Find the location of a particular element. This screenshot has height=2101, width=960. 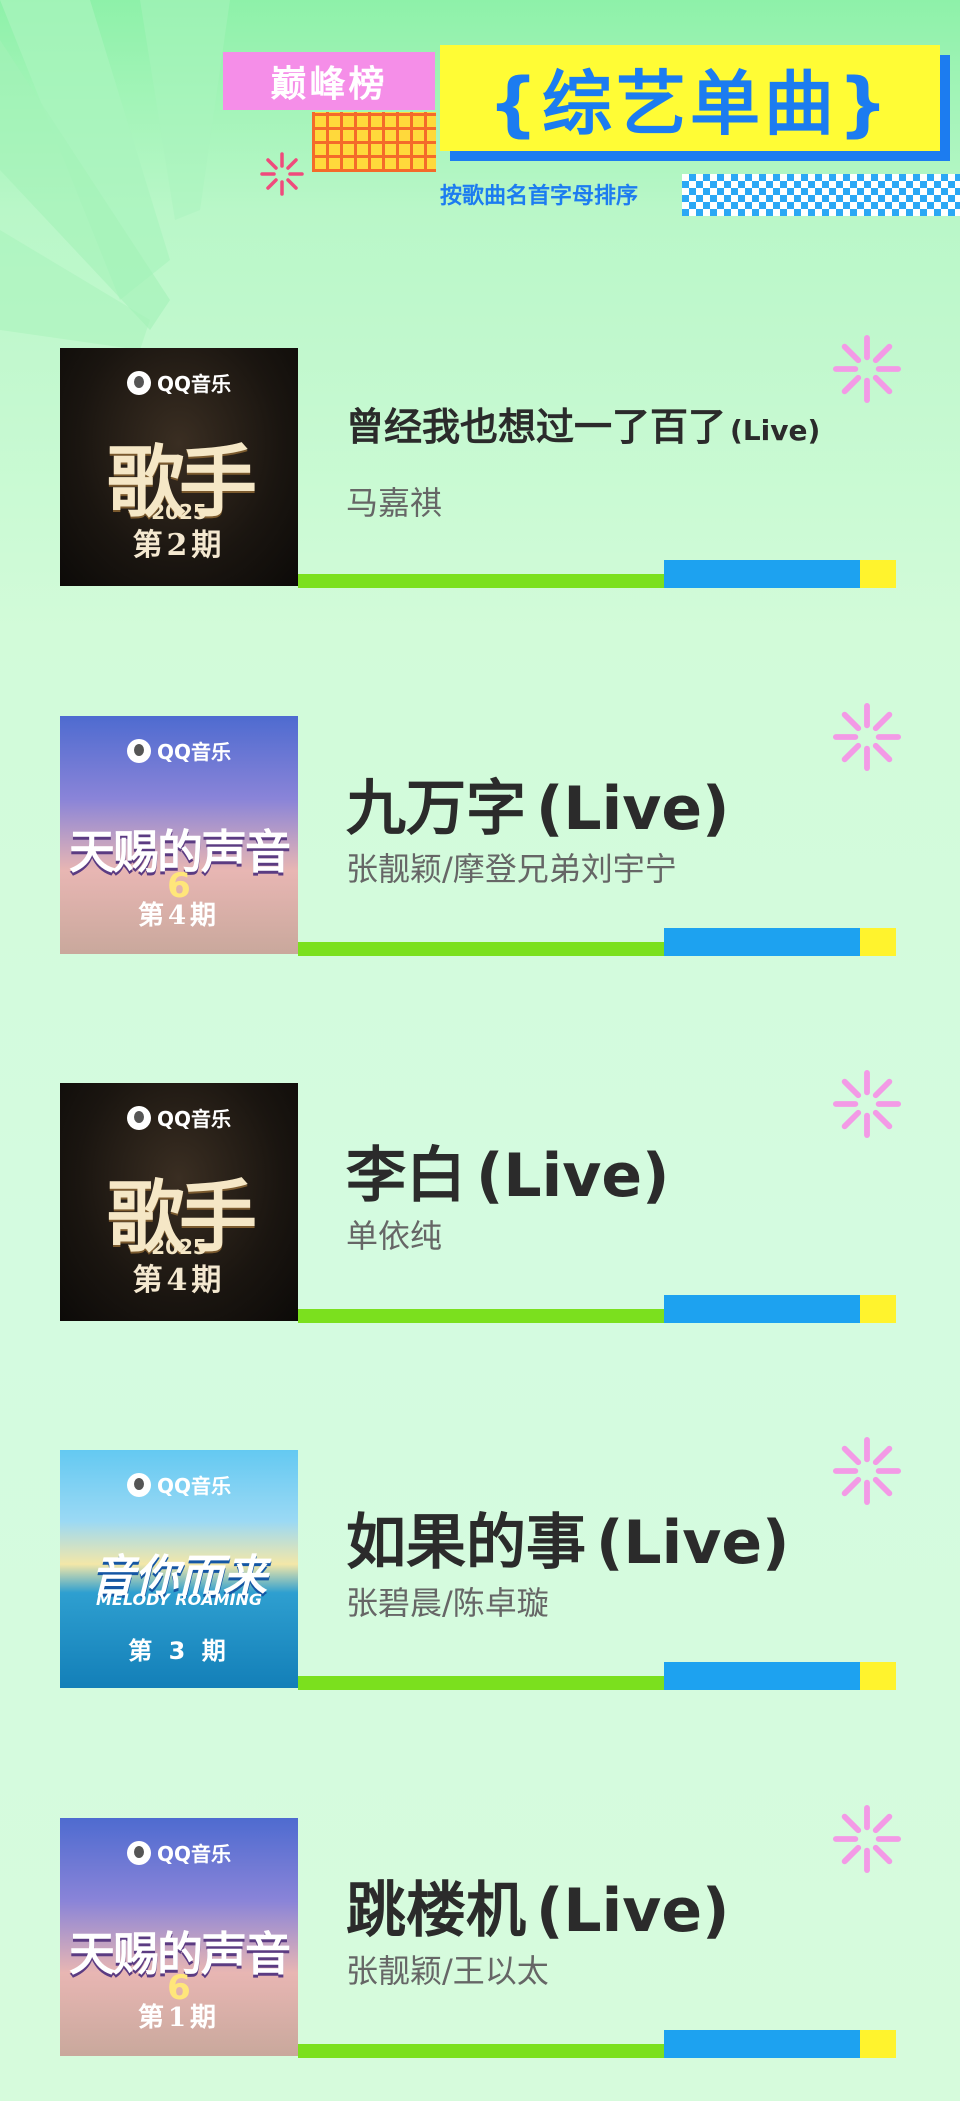

song-title-text: 曾经我也想过一了百了 is located at coordinates (536, 427).